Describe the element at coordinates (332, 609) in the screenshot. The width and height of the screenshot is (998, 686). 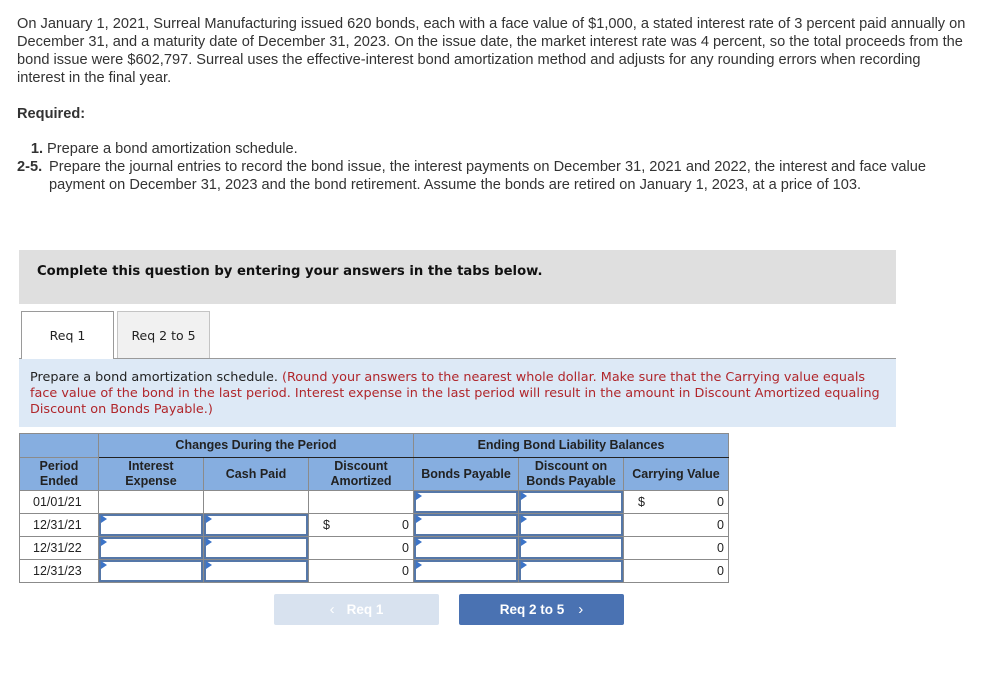
I see `chevron-left-icon: ‹` at that location.